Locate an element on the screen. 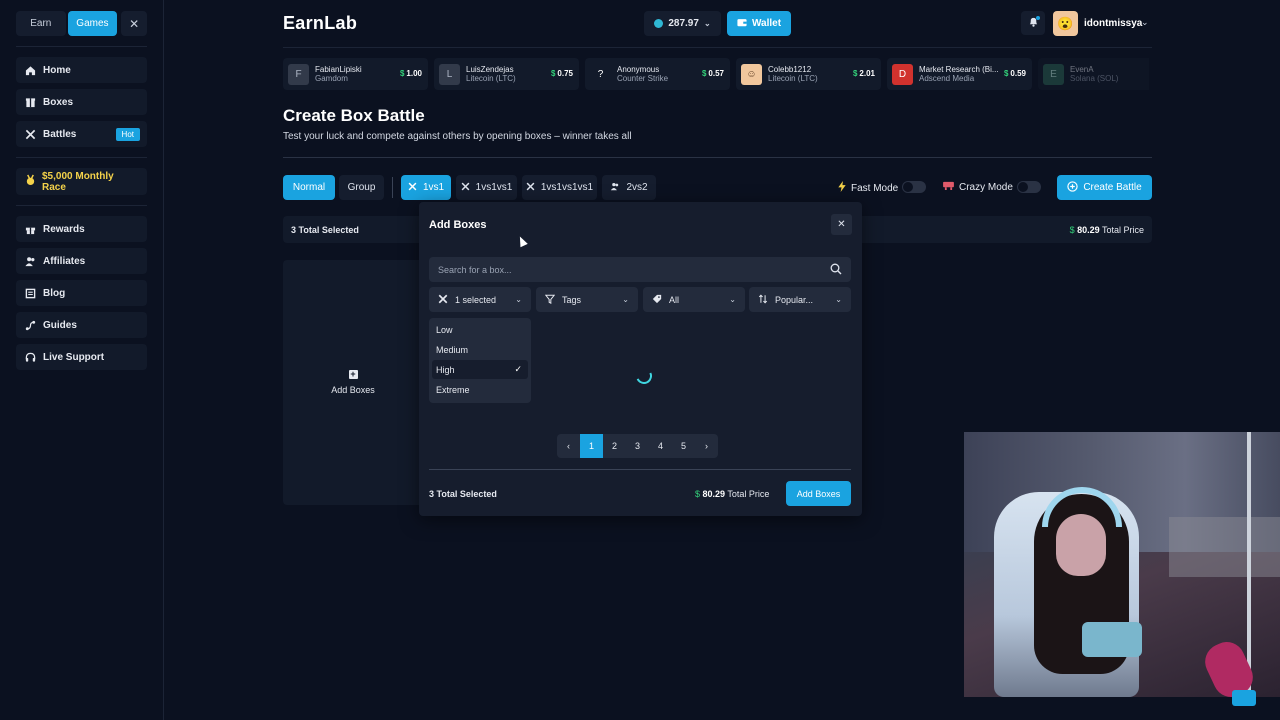 This screenshot has width=1280, height=720. risk-option-high: High ✓ is located at coordinates (480, 369).